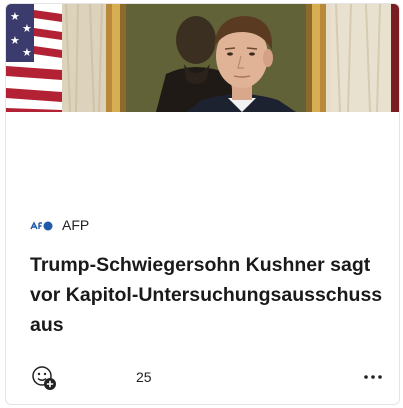  I want to click on flag-image: ★ ★ ★ ★, so click(34, 58).